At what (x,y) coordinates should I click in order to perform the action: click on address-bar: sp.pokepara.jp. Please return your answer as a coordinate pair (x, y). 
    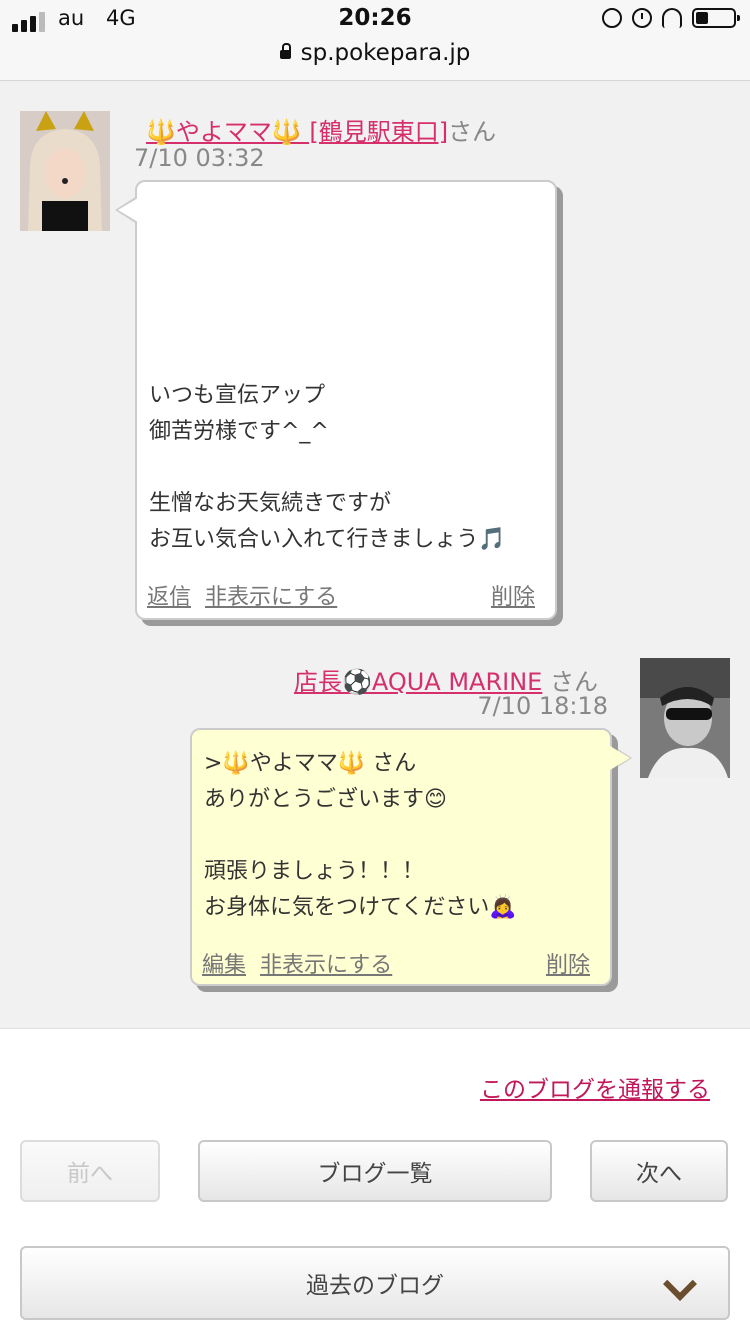
    Looking at the image, I should click on (375, 53).